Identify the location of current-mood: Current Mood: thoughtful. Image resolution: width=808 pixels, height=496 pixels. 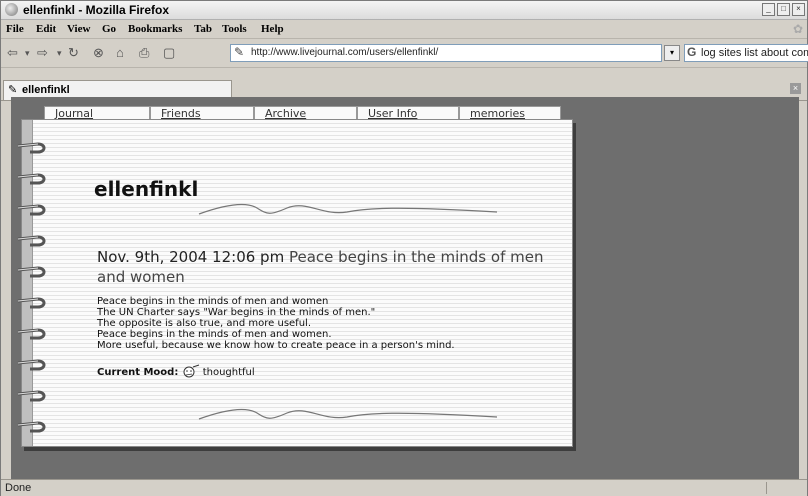
(176, 371).